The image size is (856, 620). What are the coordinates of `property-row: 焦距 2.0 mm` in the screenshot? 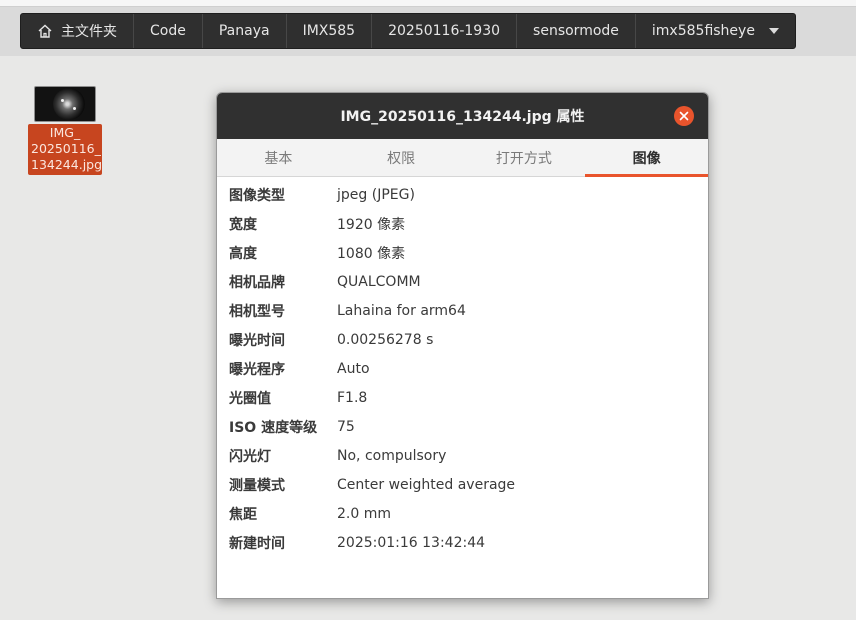 It's located at (468, 513).